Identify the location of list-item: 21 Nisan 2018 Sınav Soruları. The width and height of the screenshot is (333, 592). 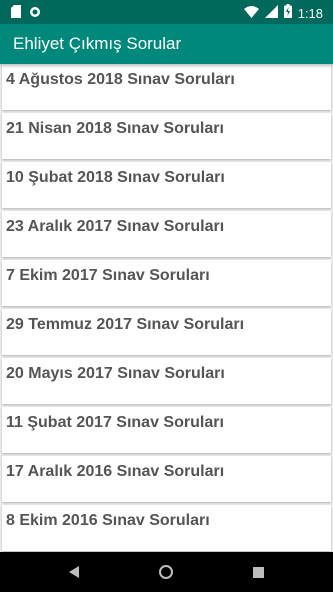
(166, 136).